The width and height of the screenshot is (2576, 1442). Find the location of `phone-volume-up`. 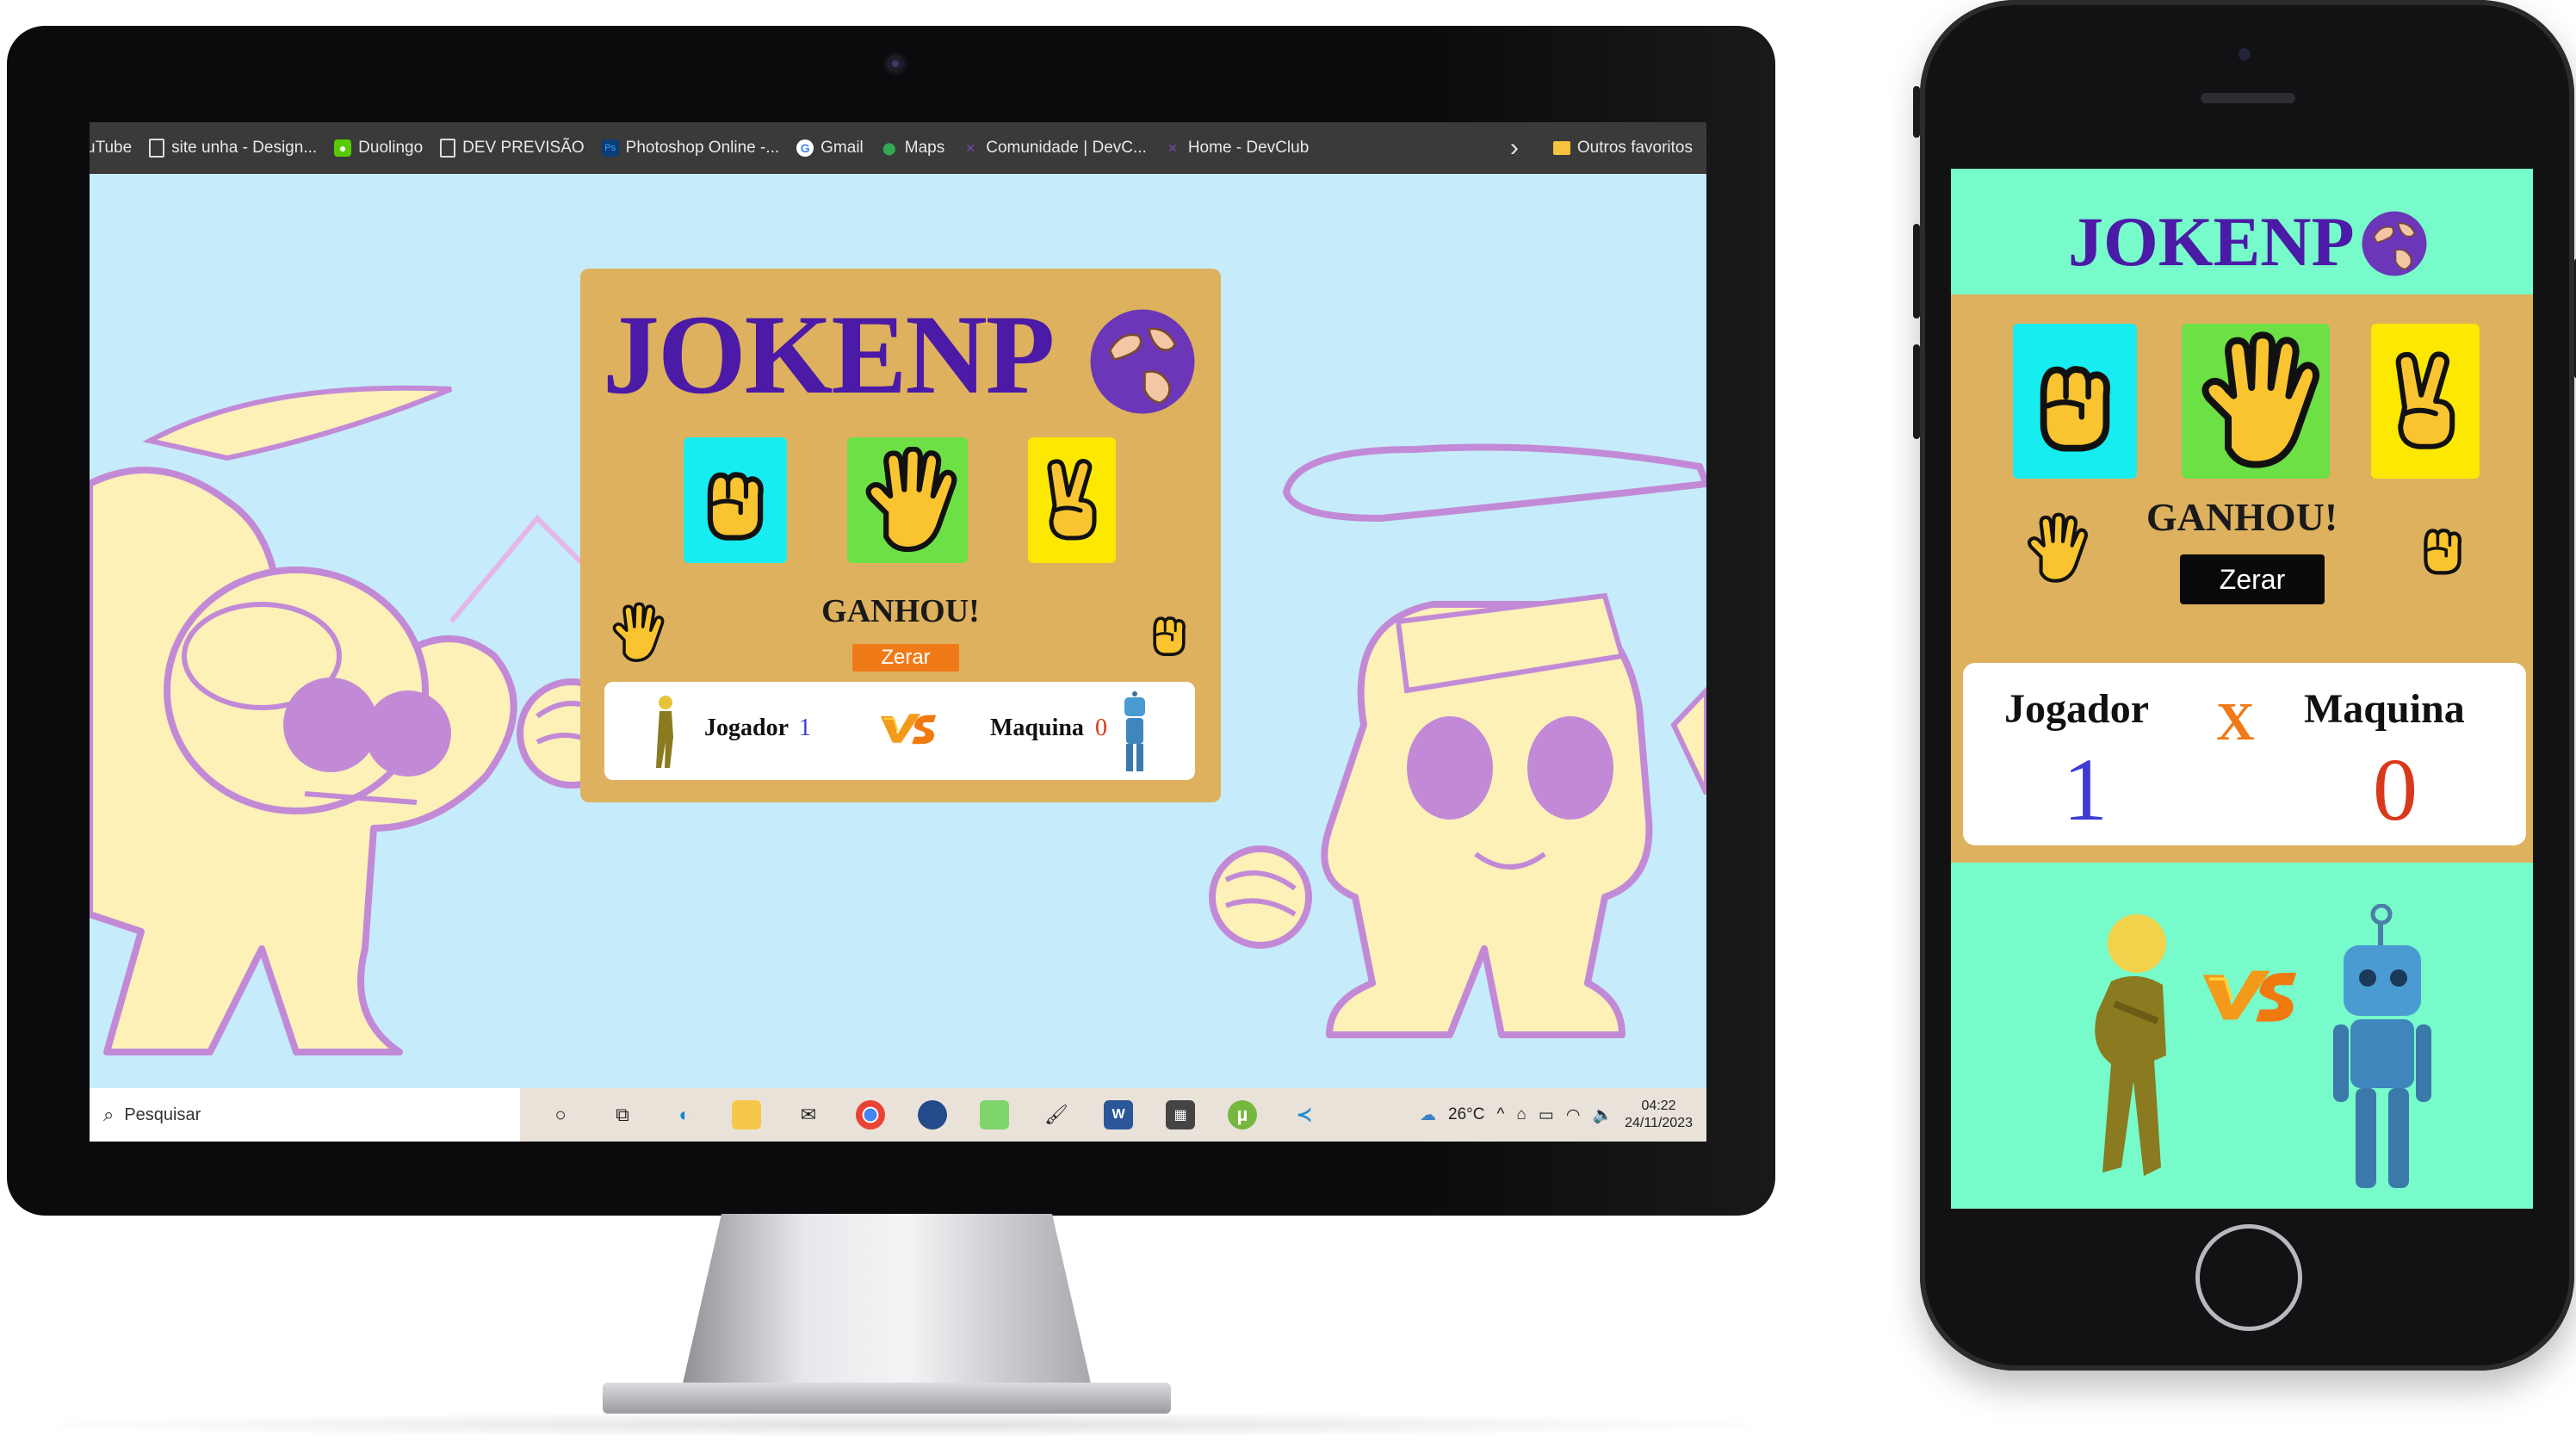

phone-volume-up is located at coordinates (1917, 271).